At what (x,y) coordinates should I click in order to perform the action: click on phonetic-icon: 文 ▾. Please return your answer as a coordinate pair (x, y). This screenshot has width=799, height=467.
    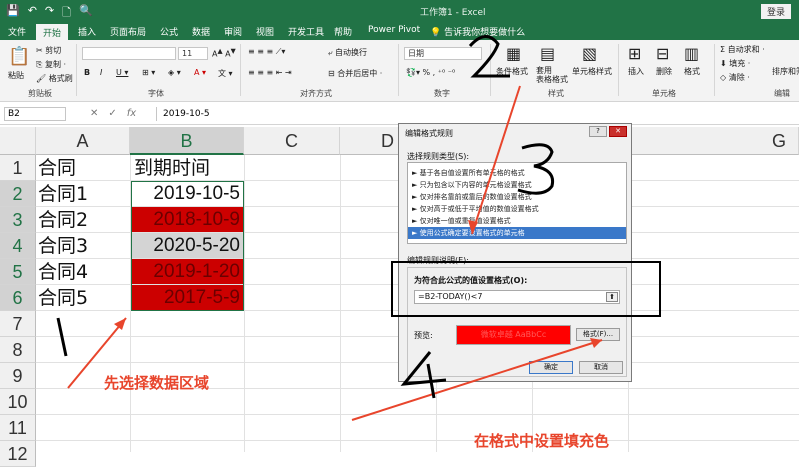
    Looking at the image, I should click on (225, 73).